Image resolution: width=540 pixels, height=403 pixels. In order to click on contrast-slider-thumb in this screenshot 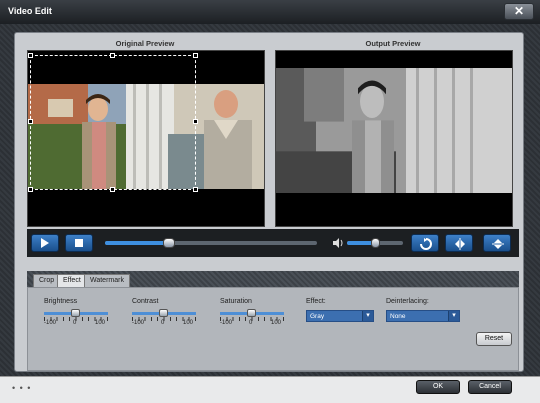, I will do `click(163, 313)`.